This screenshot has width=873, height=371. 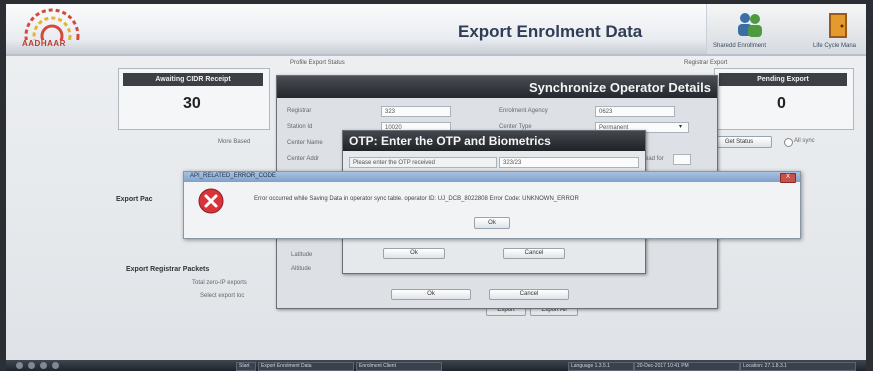 What do you see at coordinates (305, 143) in the screenshot?
I see `center-name-label: Center Name` at bounding box center [305, 143].